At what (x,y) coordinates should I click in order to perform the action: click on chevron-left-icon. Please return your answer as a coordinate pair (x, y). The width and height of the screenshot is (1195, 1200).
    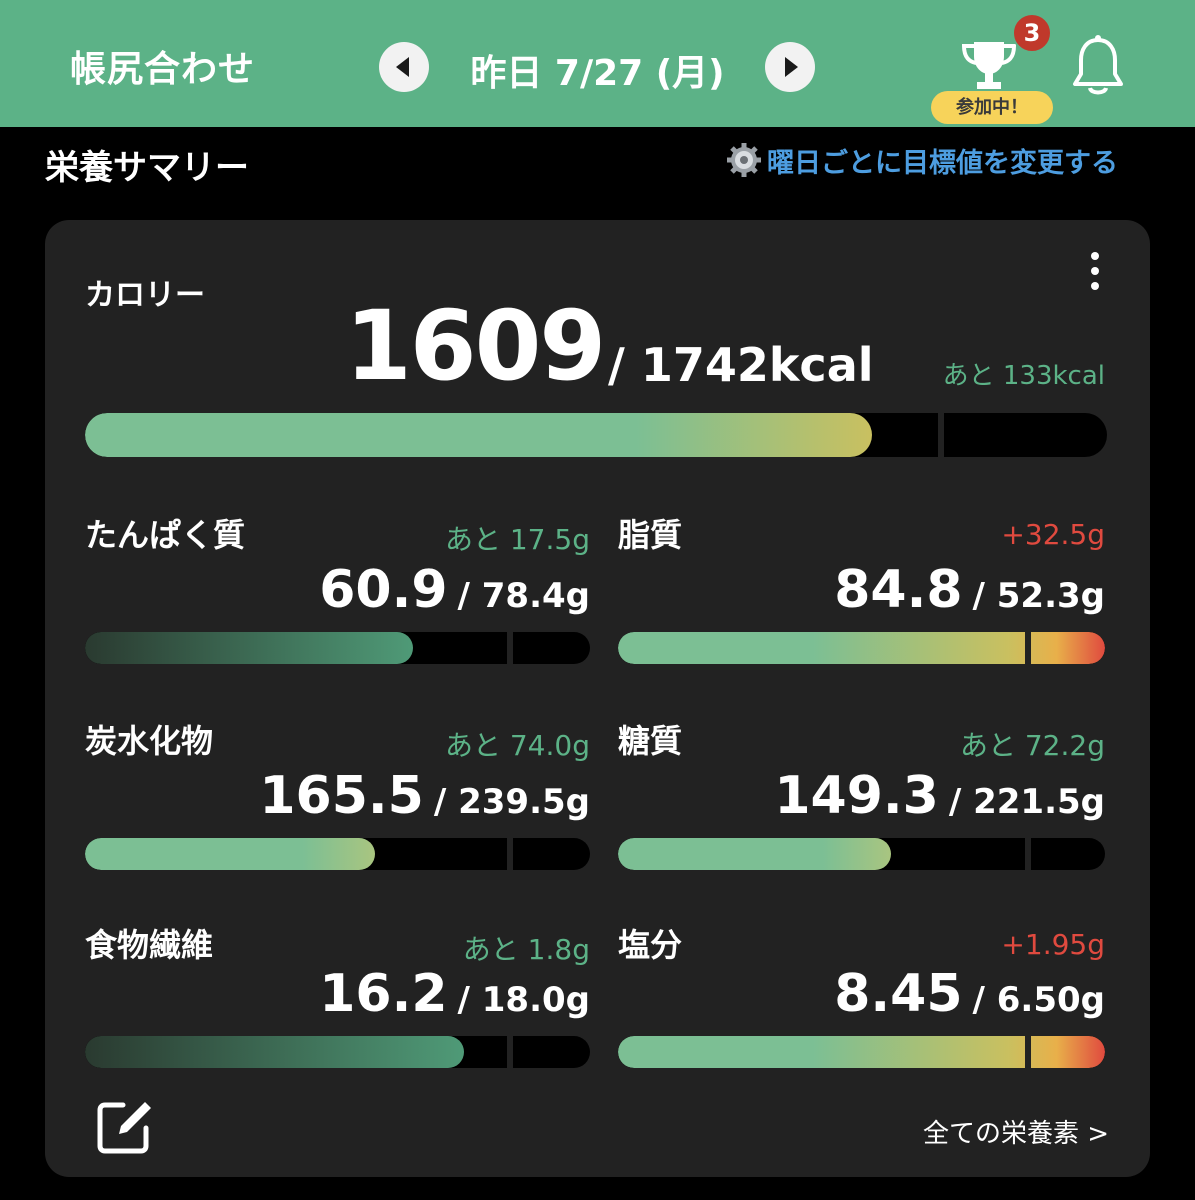
    Looking at the image, I should click on (402, 67).